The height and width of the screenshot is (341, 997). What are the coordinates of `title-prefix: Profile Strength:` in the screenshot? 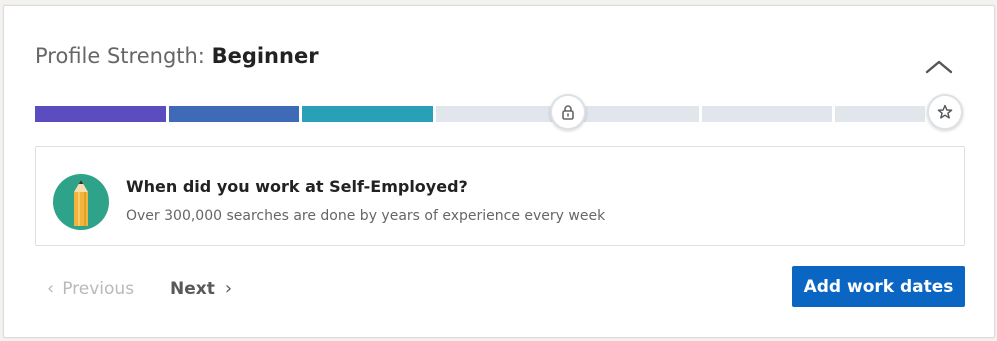 It's located at (120, 56).